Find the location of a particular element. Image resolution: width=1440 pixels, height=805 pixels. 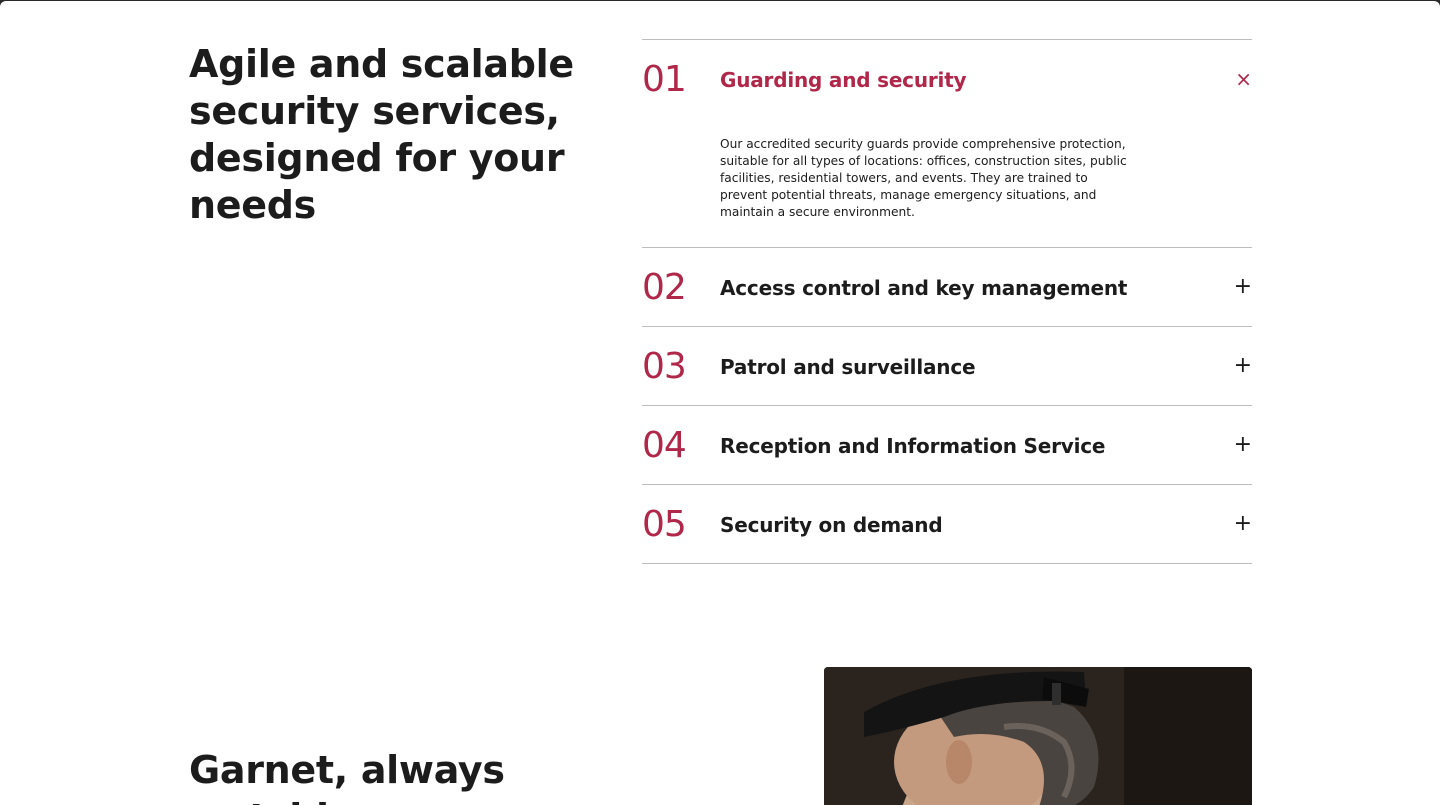

accordion-header-on-demand: 05 Security on demand + is located at coordinates (947, 524).